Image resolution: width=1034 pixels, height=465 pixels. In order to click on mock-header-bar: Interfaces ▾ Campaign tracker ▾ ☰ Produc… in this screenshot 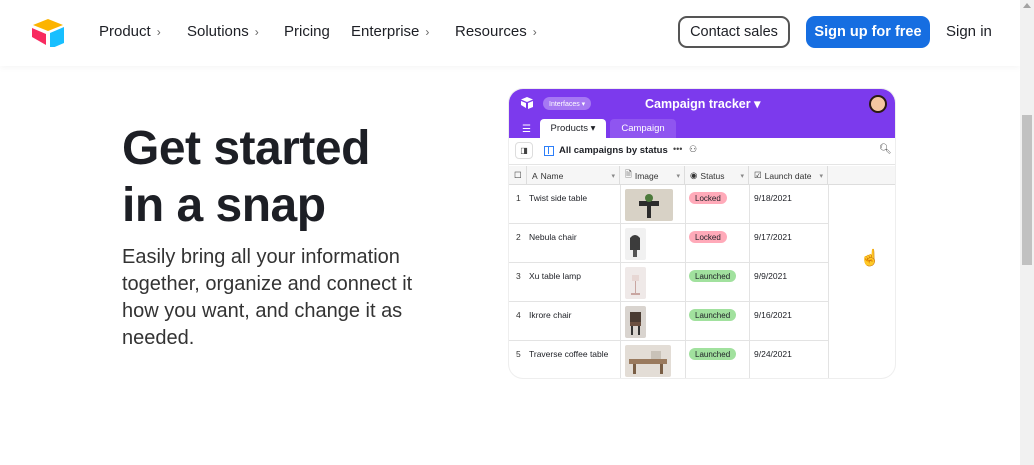, I will do `click(702, 113)`.